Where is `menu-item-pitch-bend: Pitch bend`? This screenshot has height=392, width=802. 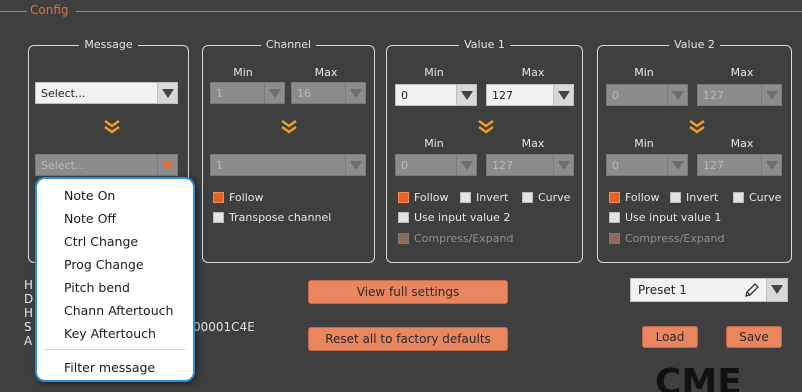 menu-item-pitch-bend: Pitch bend is located at coordinates (97, 287).